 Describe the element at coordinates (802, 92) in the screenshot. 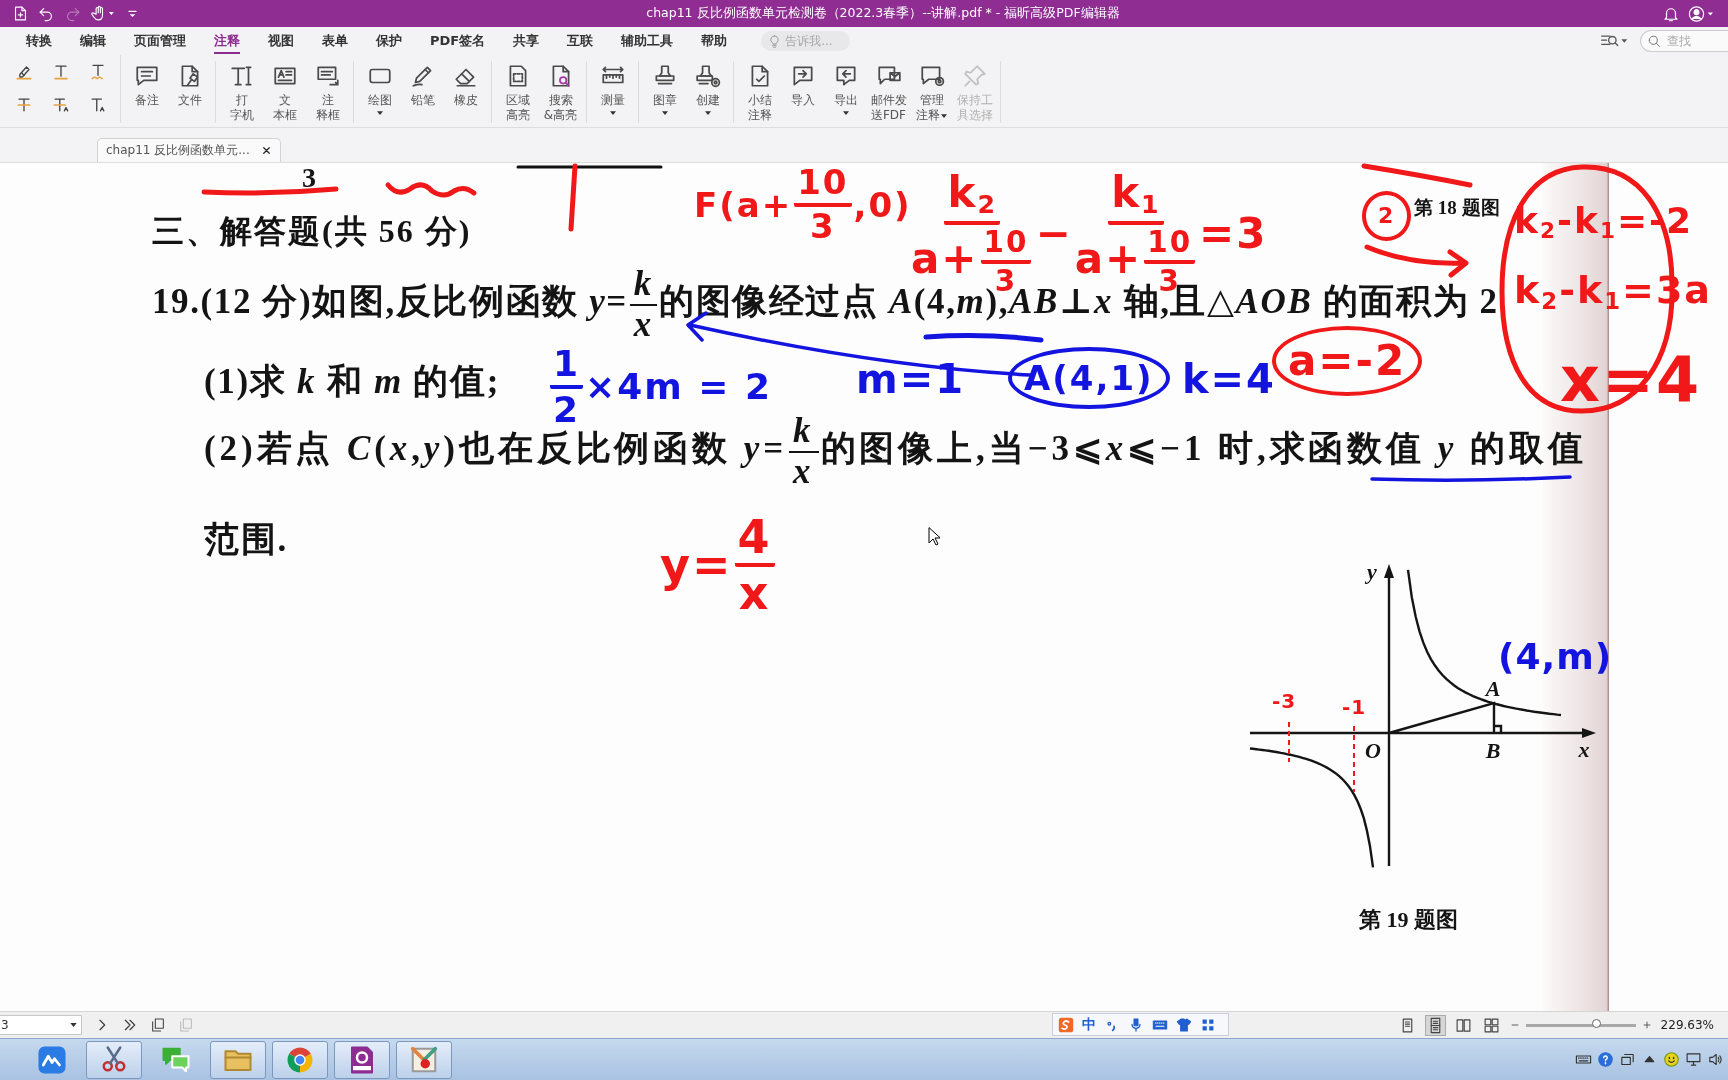

I see `import-button: 导入` at that location.